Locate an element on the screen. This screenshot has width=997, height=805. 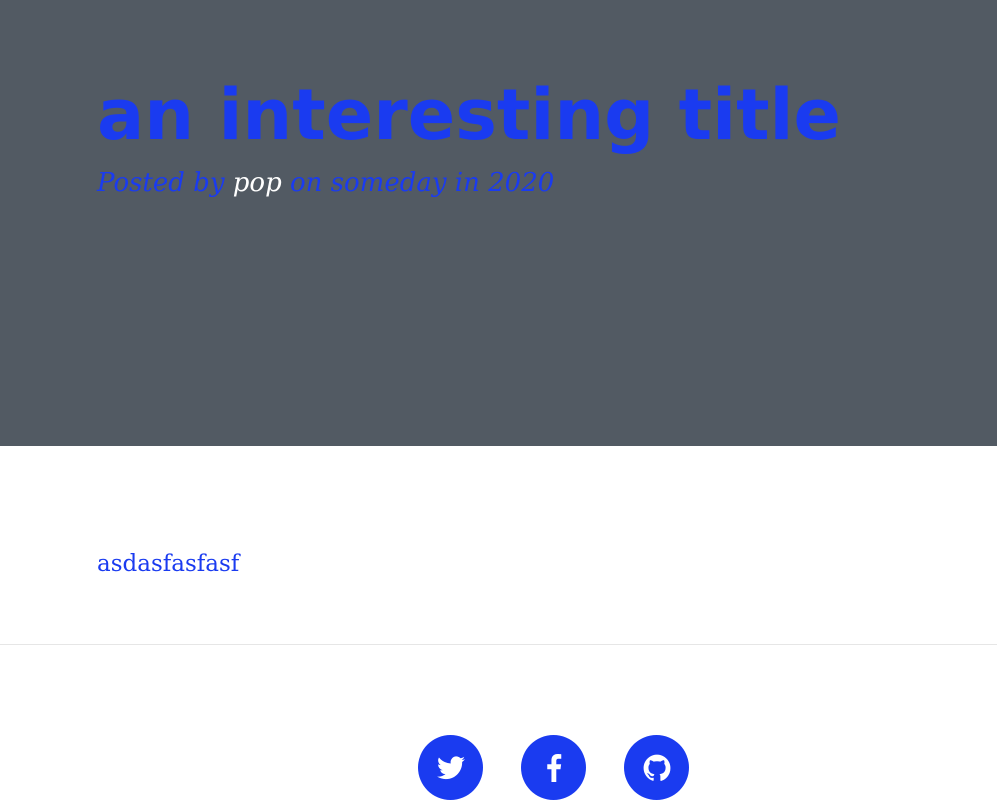
social-links is located at coordinates (553, 767).